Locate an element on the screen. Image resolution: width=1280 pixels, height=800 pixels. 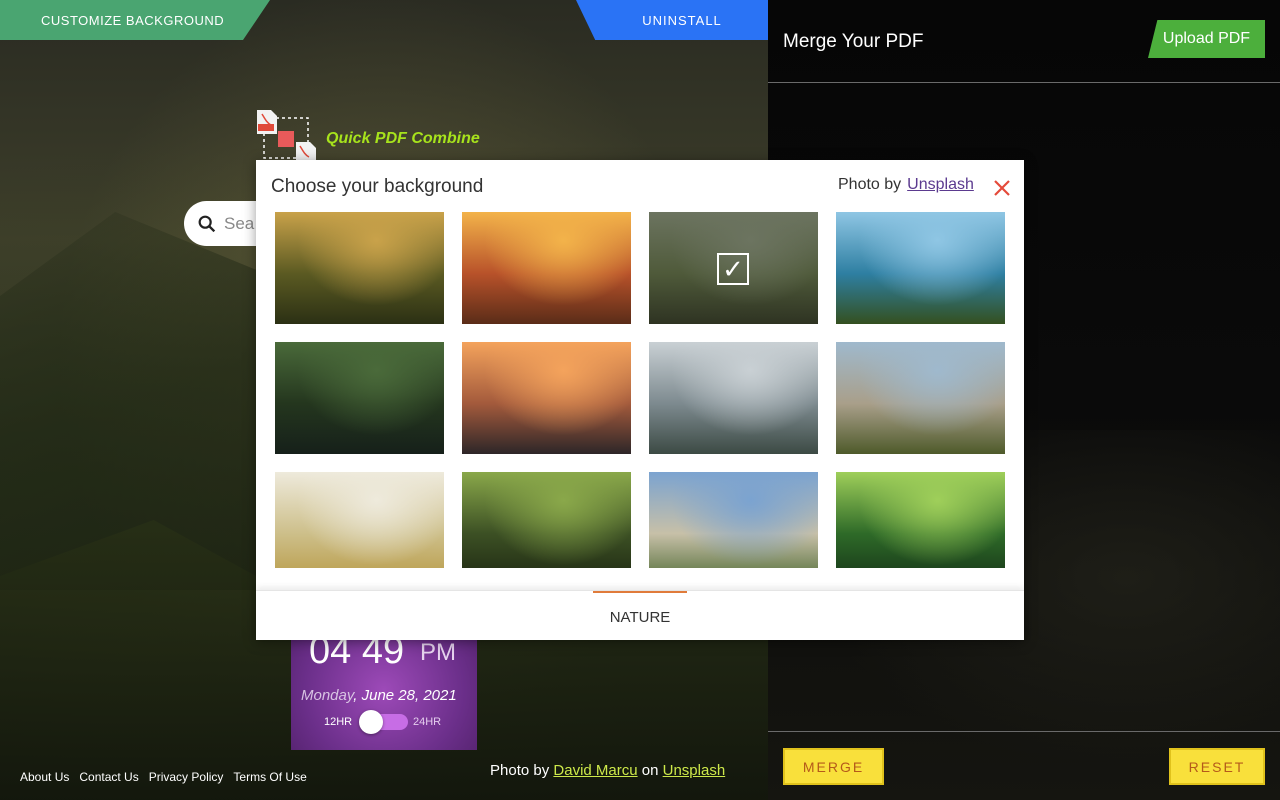
background-thumbnail-cliff-view: ✓ is located at coordinates (733, 268).